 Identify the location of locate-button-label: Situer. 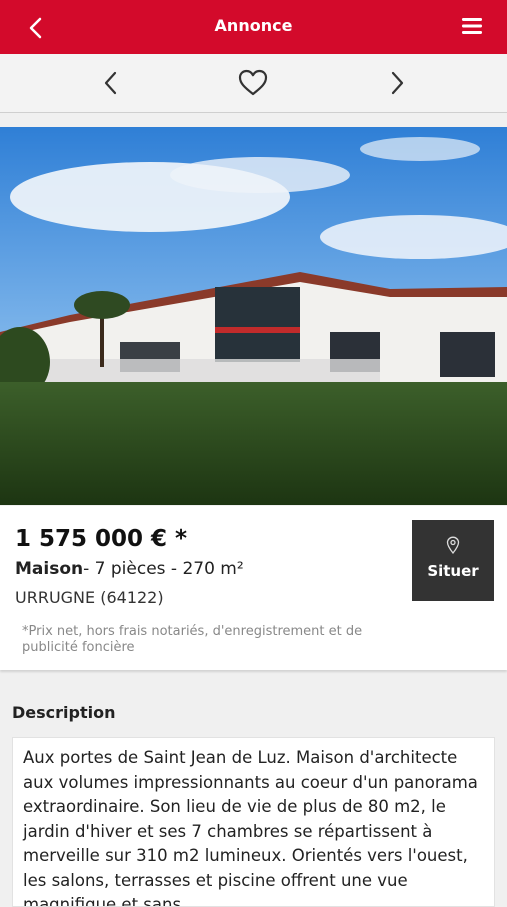
(453, 571).